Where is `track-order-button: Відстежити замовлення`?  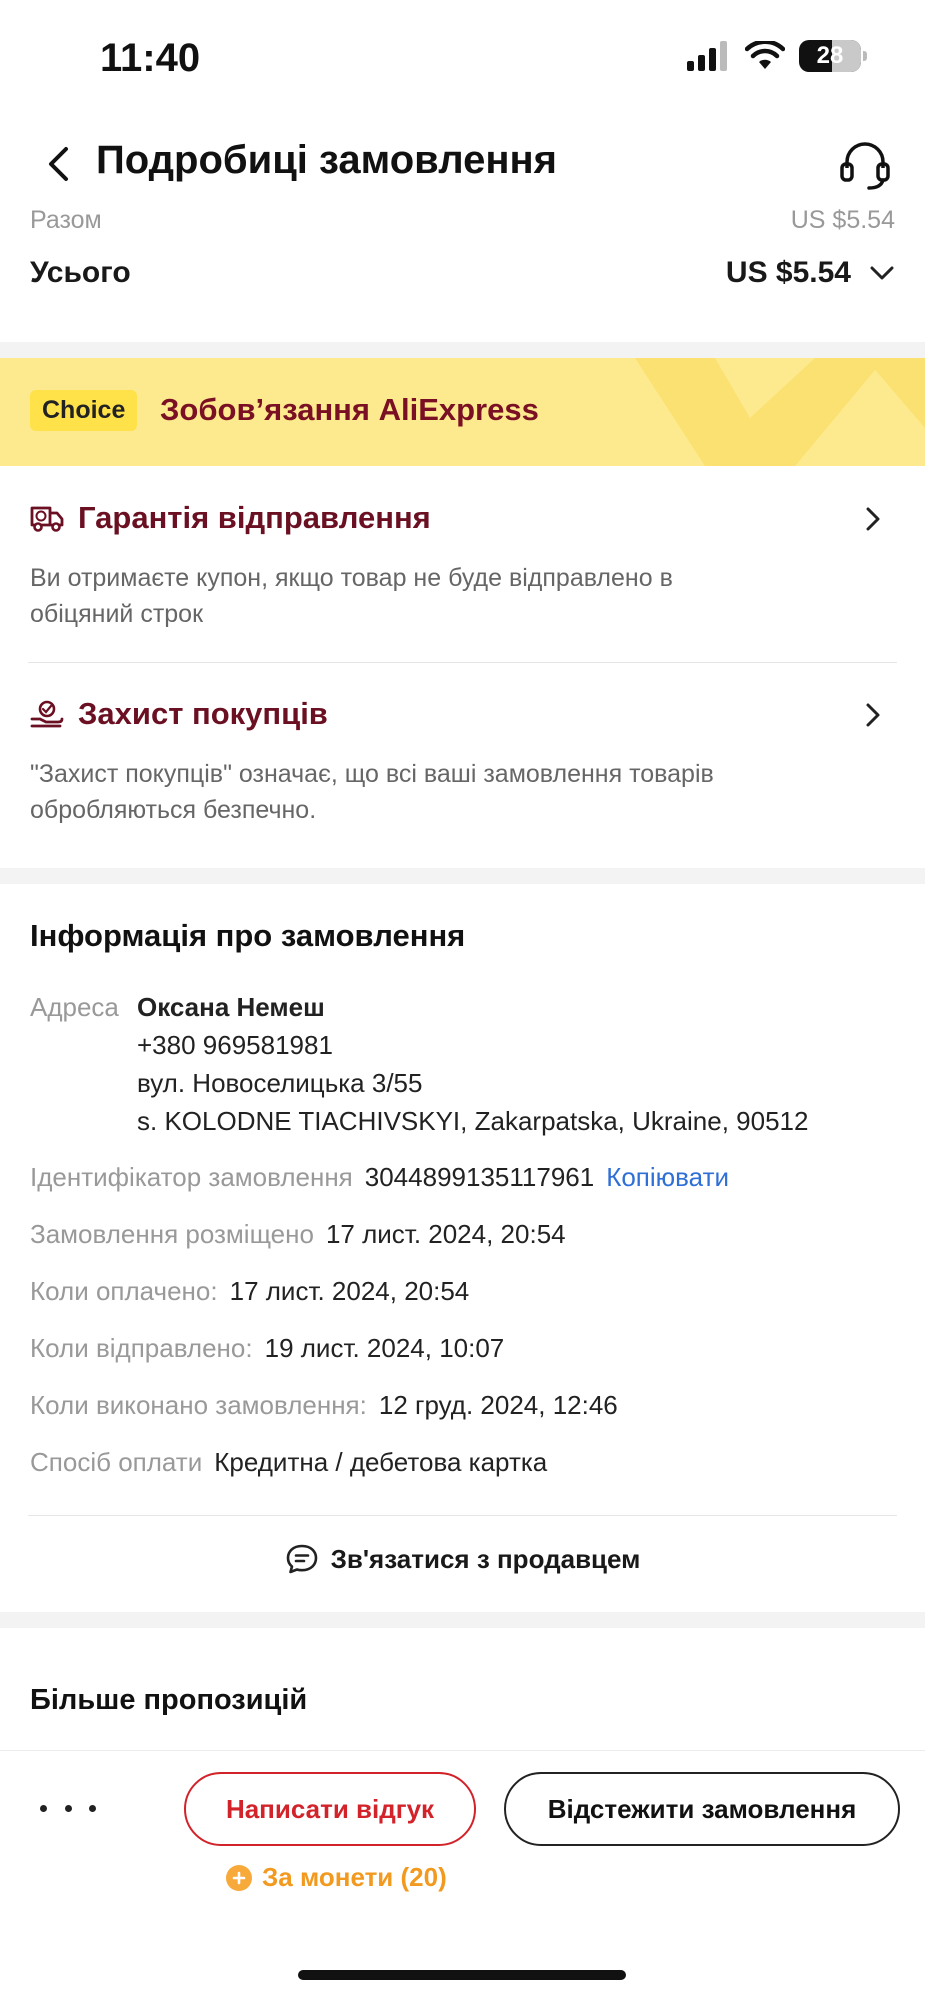
track-order-button: Відстежити замовлення is located at coordinates (702, 1809).